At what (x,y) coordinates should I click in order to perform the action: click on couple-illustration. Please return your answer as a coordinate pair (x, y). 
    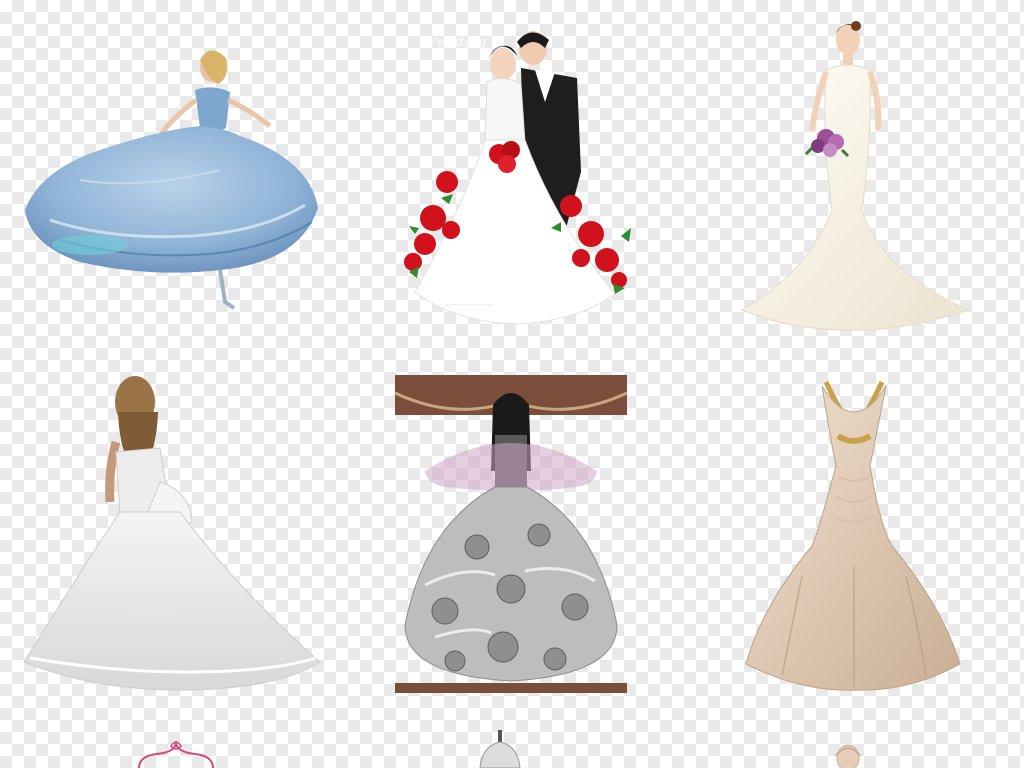
    Looking at the image, I should click on (517, 178).